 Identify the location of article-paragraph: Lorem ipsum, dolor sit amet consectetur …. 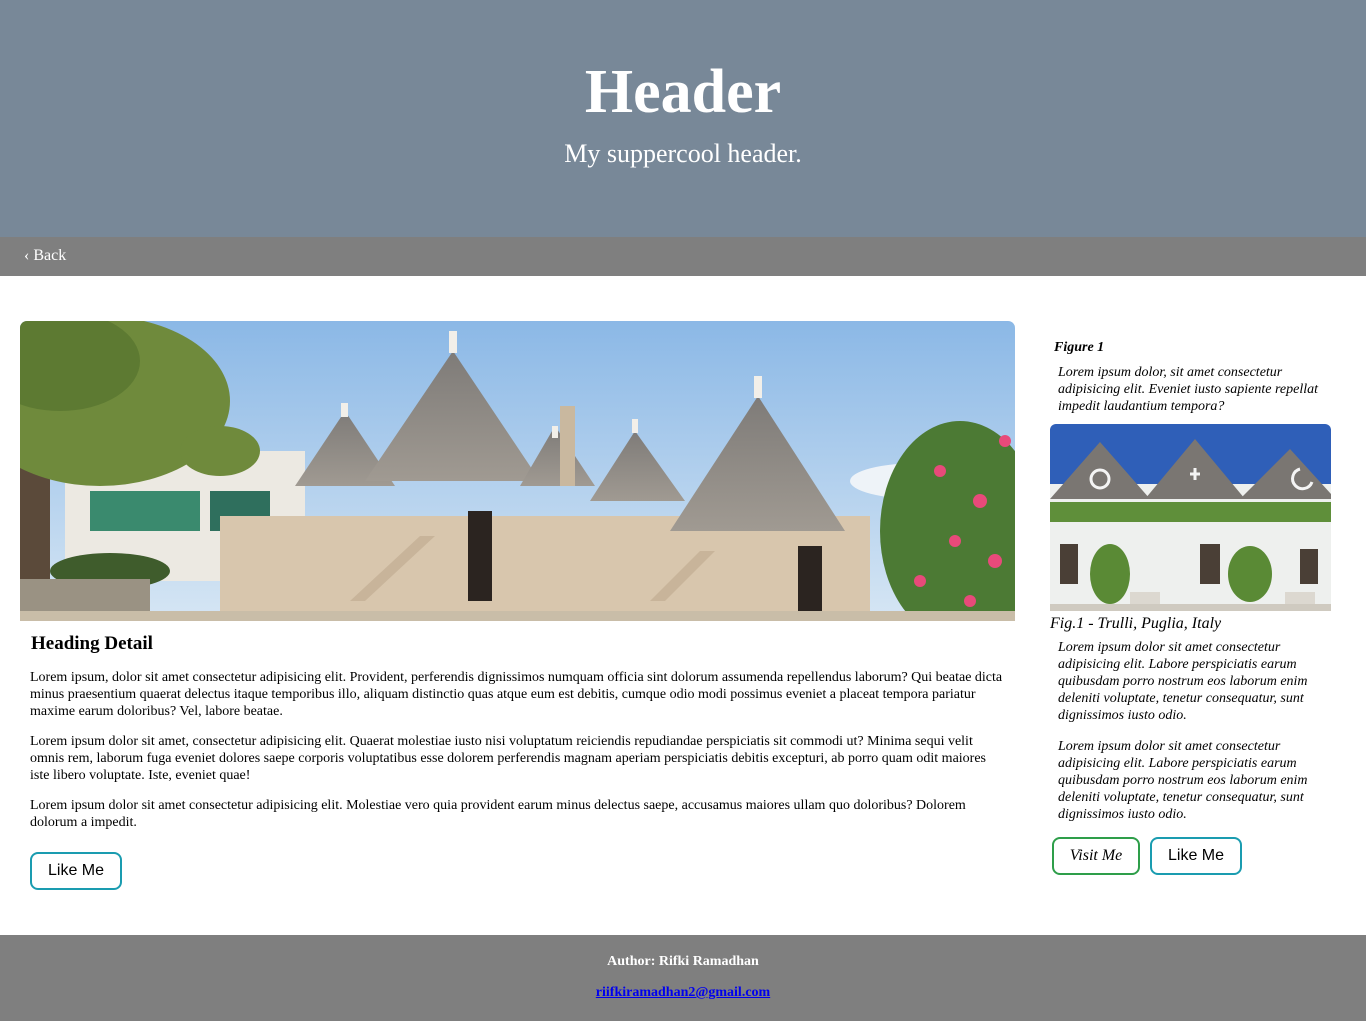
(516, 694).